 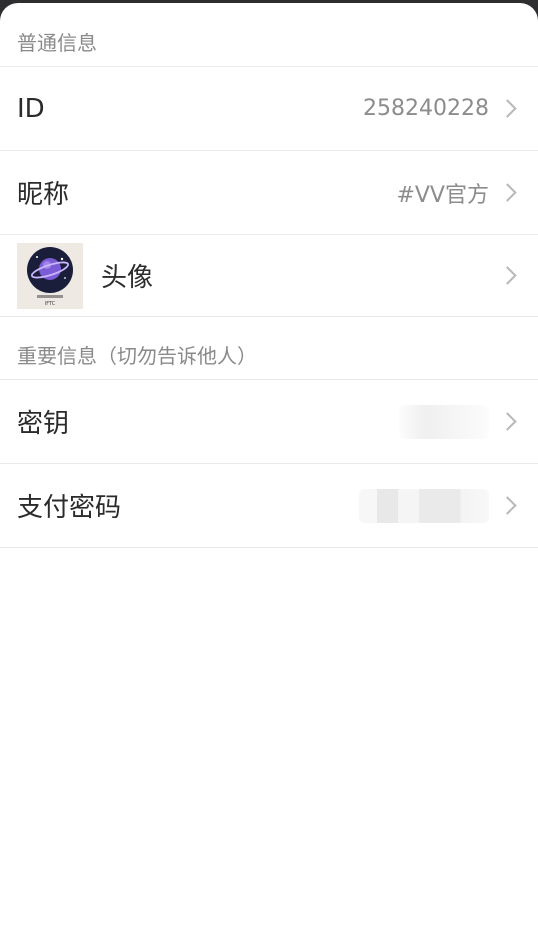 What do you see at coordinates (269, 348) in the screenshot?
I see `section-header-important: 重要信息（切勿告诉他人）` at bounding box center [269, 348].